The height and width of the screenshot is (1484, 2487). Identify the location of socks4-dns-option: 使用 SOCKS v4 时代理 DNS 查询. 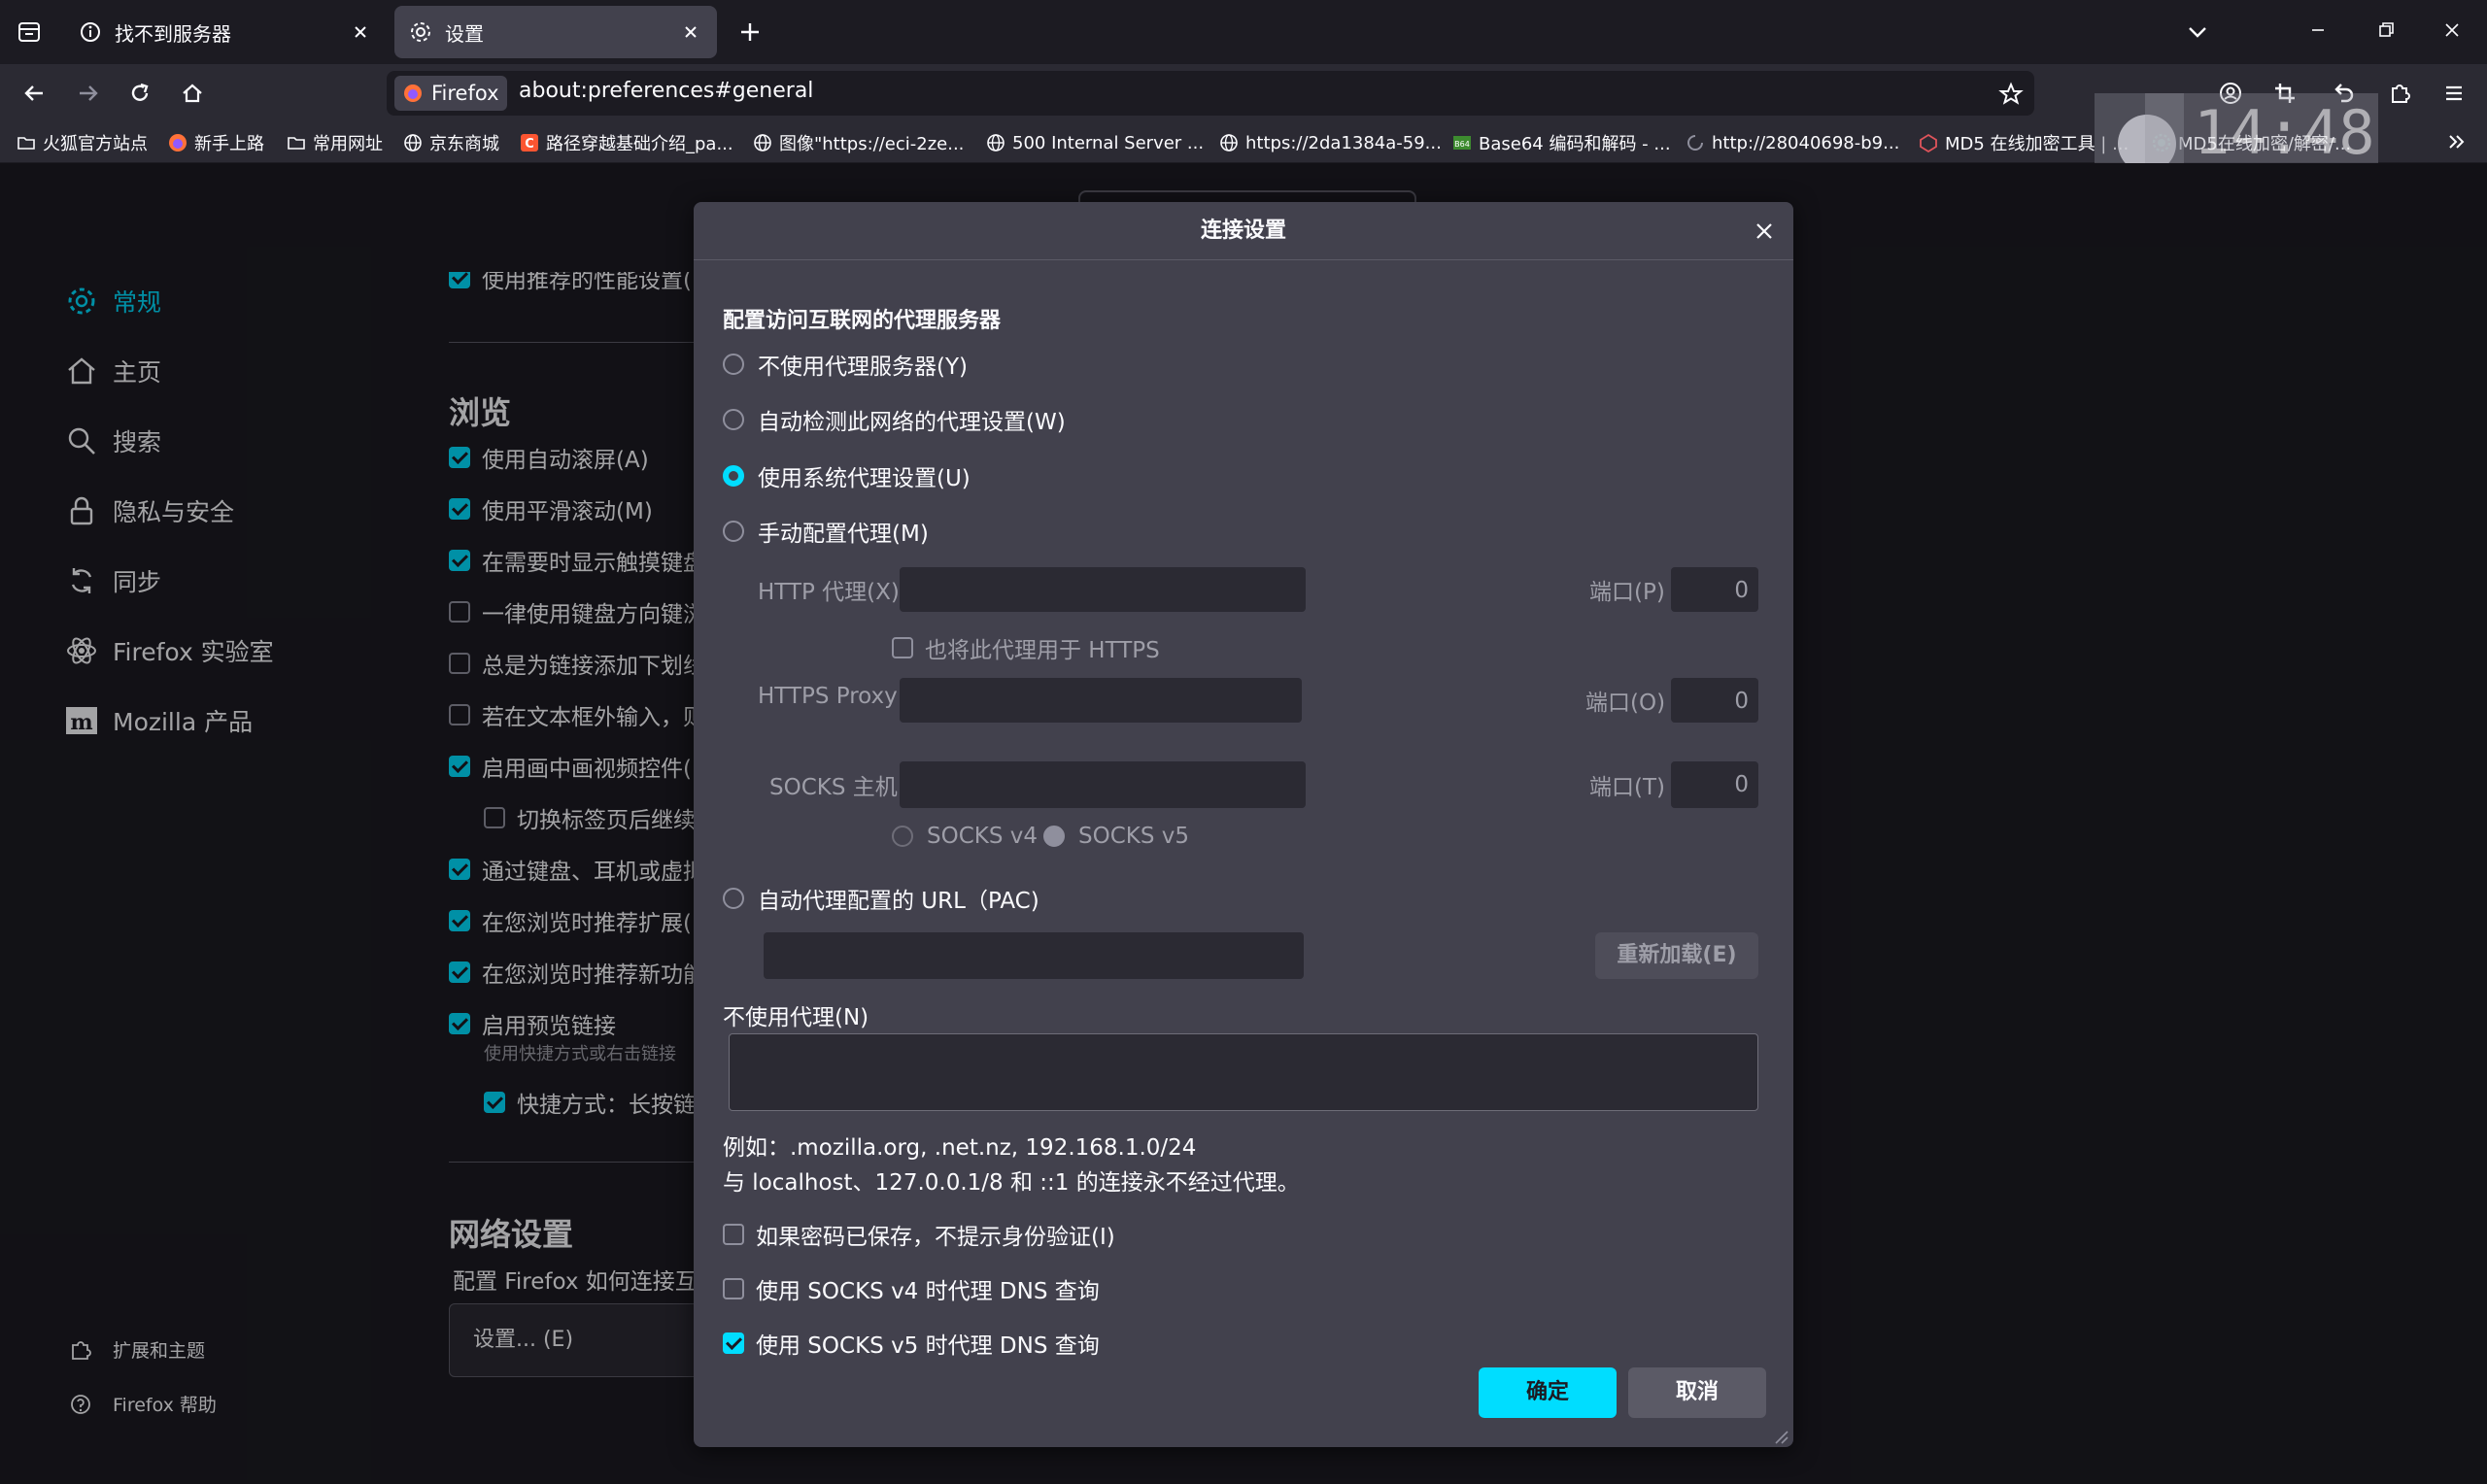
(911, 1288).